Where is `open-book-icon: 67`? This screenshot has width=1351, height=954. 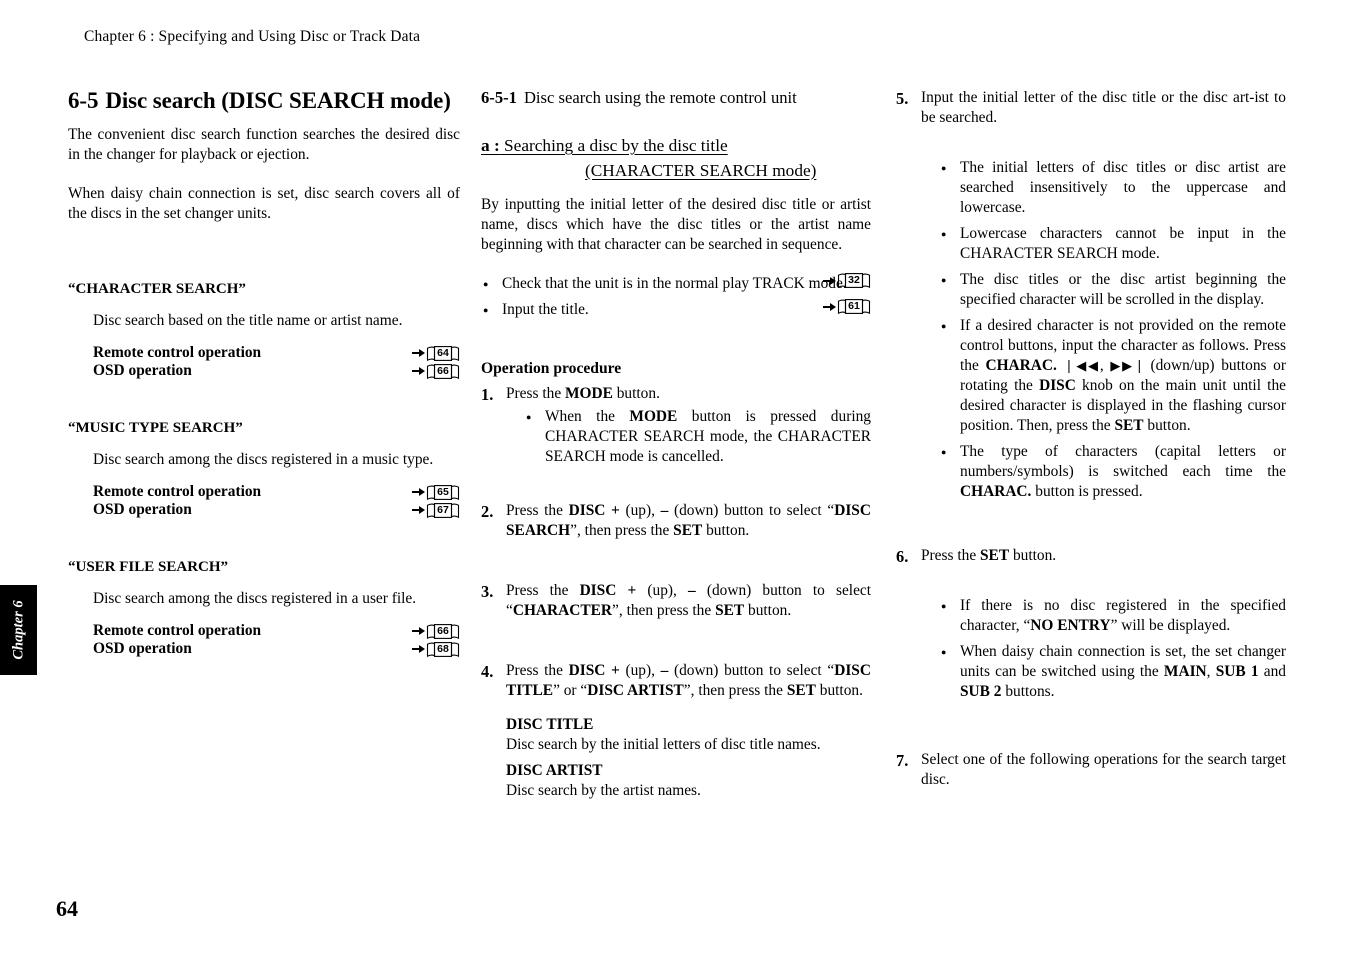
open-book-icon: 67 is located at coordinates (443, 510).